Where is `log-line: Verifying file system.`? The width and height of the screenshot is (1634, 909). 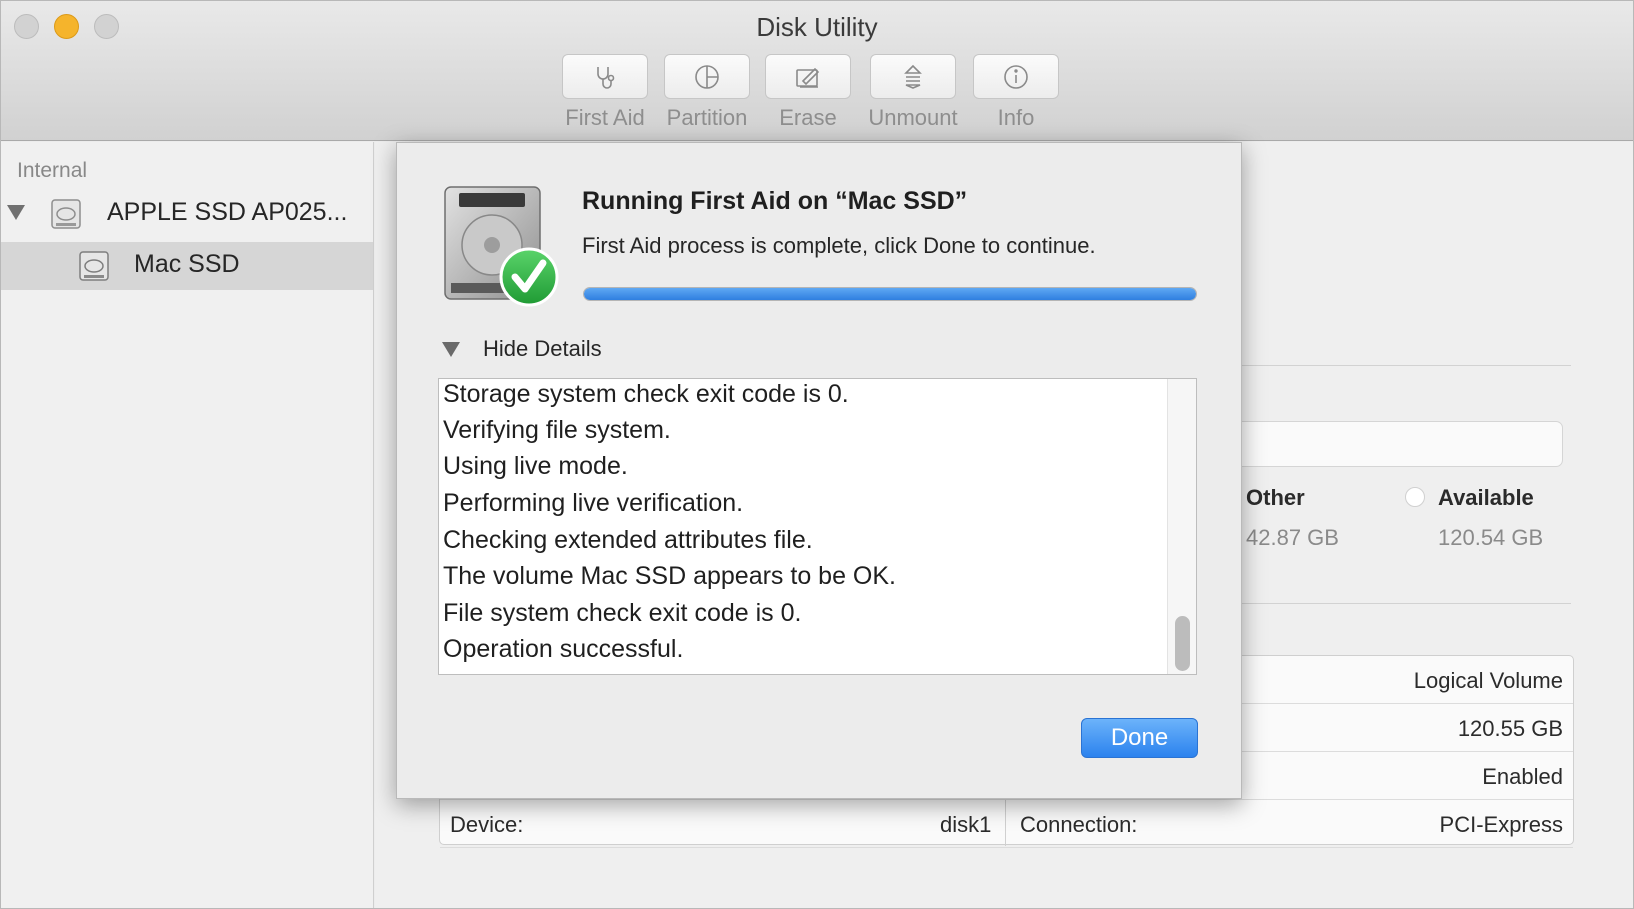 log-line: Verifying file system. is located at coordinates (557, 430).